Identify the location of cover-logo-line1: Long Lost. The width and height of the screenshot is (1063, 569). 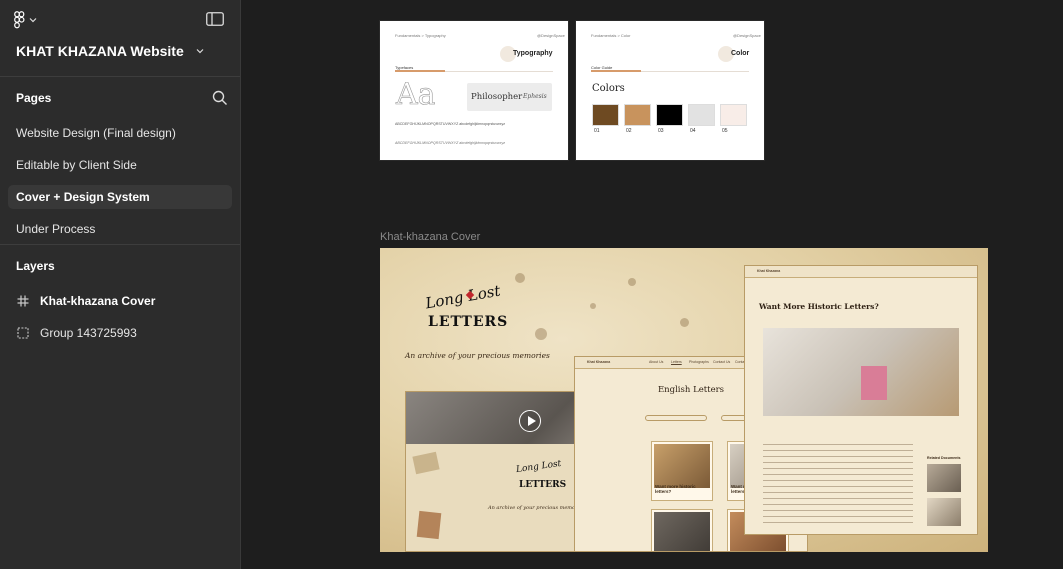
(463, 297).